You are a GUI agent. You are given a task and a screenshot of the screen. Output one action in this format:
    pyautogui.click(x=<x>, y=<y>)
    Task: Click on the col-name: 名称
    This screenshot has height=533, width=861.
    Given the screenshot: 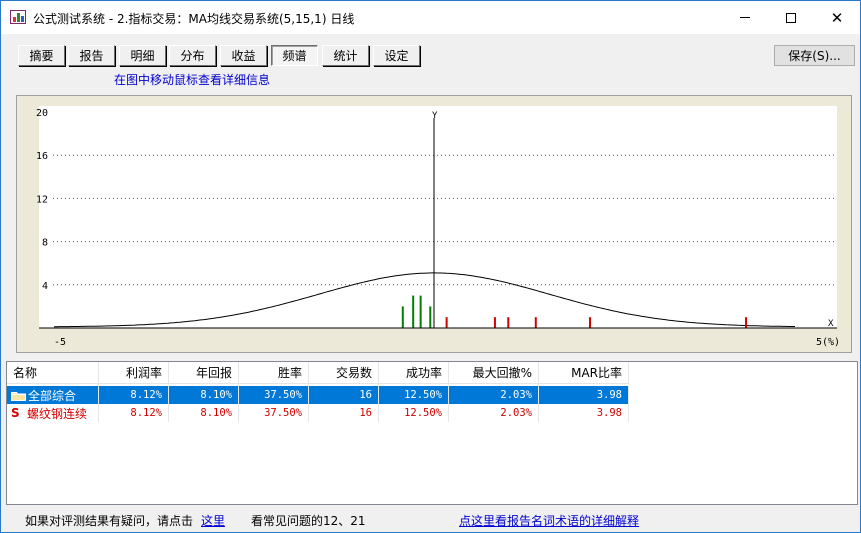 What is the action you would take?
    pyautogui.click(x=53, y=373)
    